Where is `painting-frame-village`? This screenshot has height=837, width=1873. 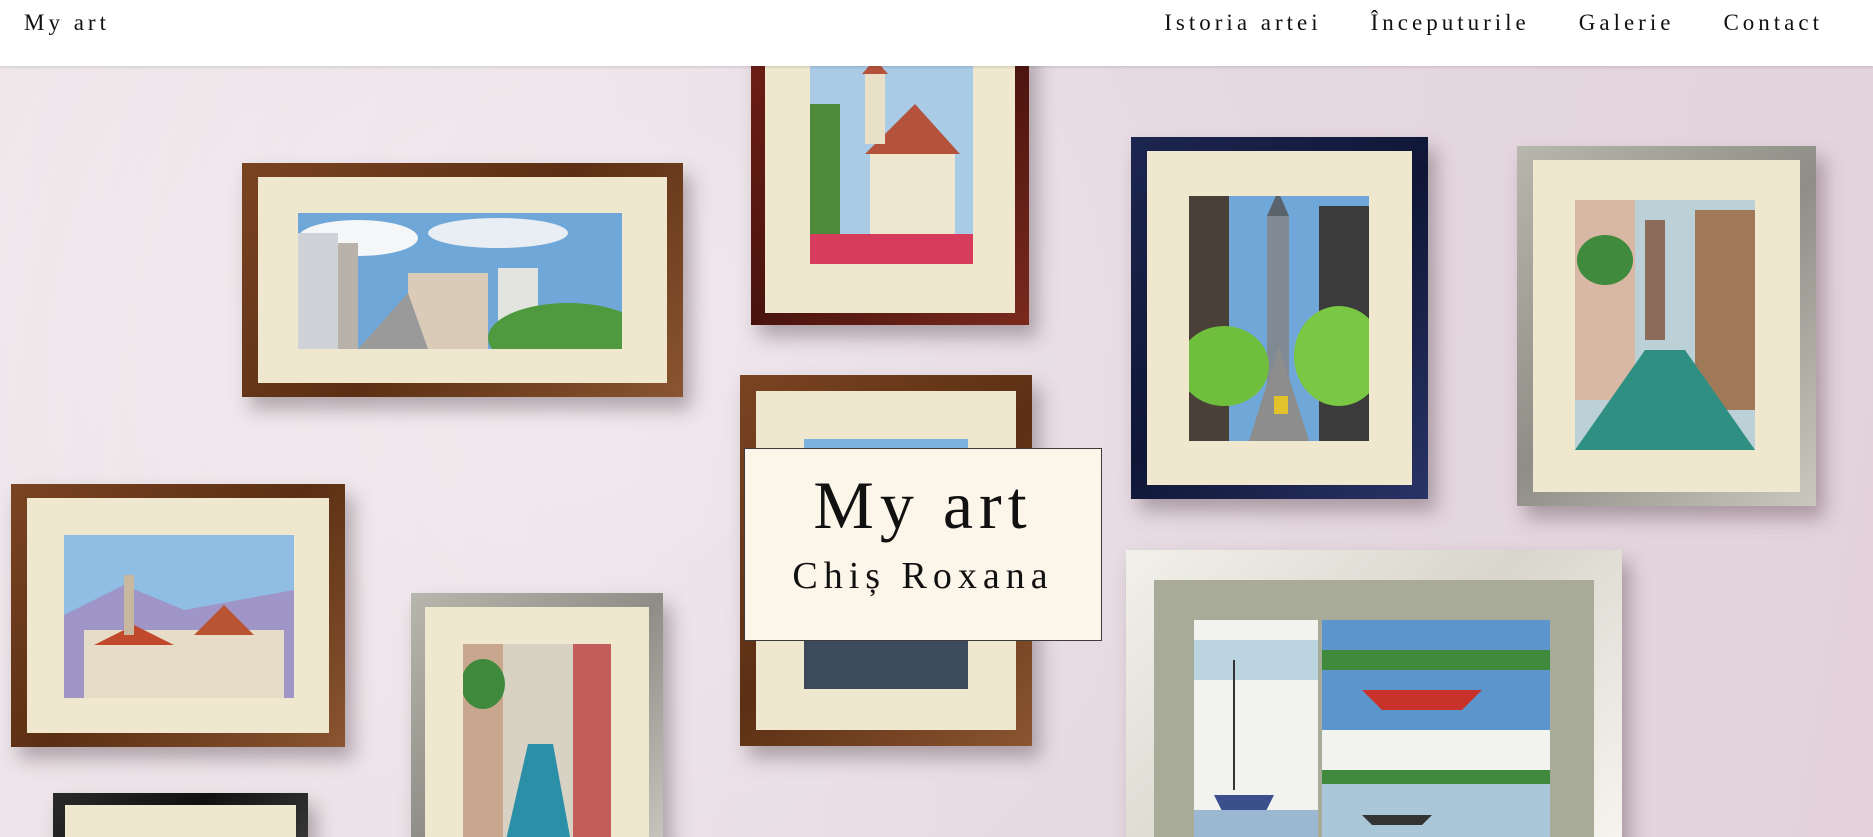 painting-frame-village is located at coordinates (178, 615).